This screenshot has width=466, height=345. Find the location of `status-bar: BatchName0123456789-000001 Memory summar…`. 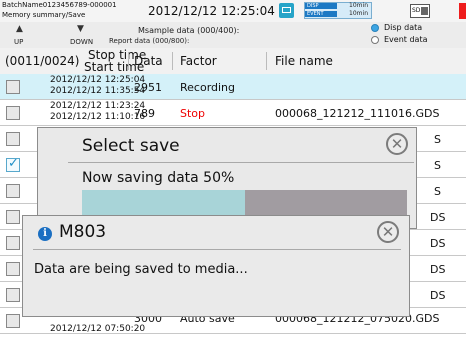

status-bar: BatchName0123456789-000001 Memory summar… is located at coordinates (233, 11).